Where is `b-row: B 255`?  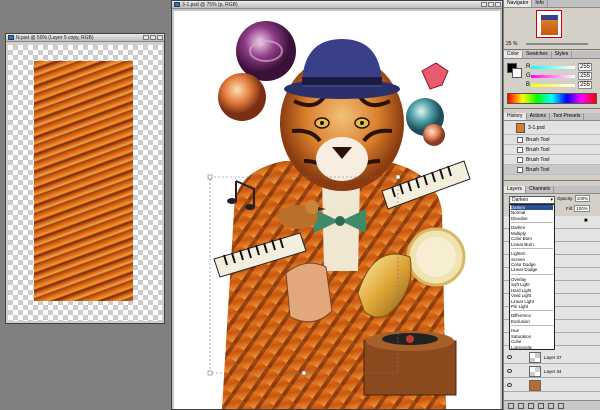 b-row: B 255 is located at coordinates (562, 84).